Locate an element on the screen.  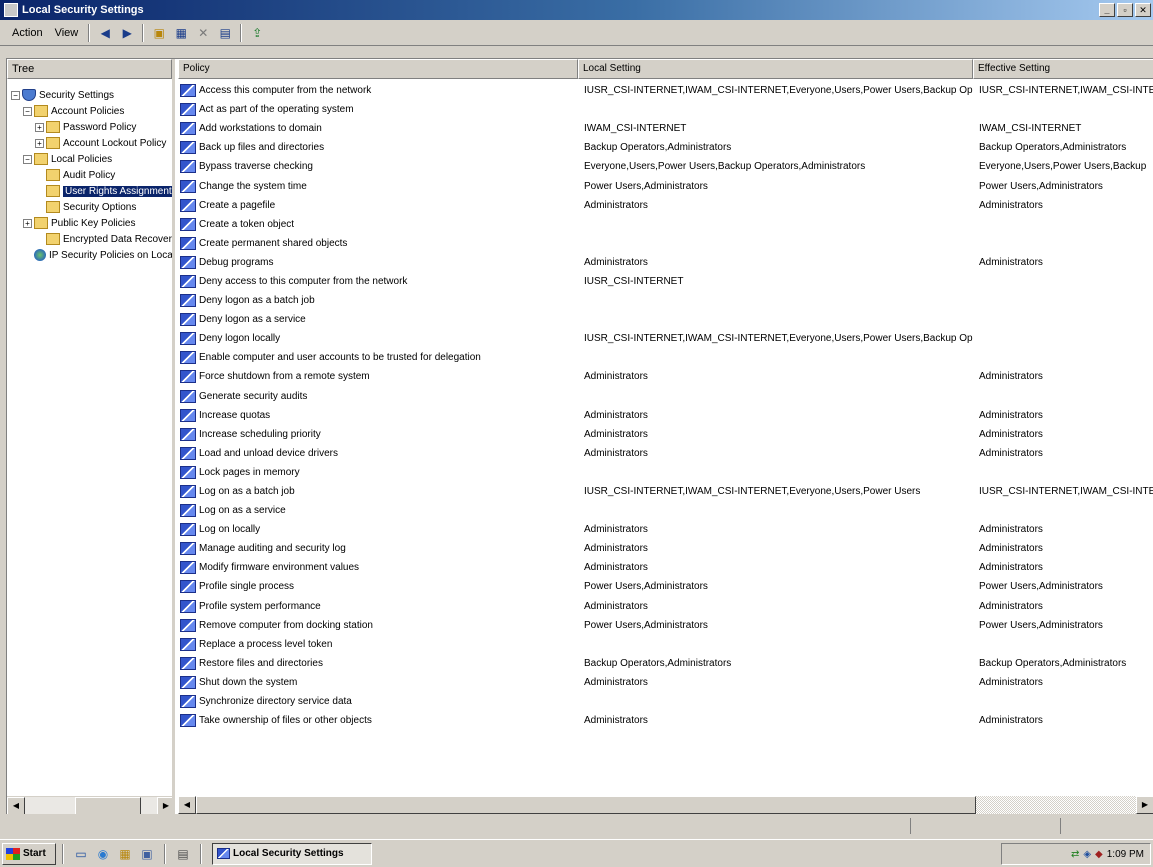
tree-node: Security Options is located at coordinates (89, 207).